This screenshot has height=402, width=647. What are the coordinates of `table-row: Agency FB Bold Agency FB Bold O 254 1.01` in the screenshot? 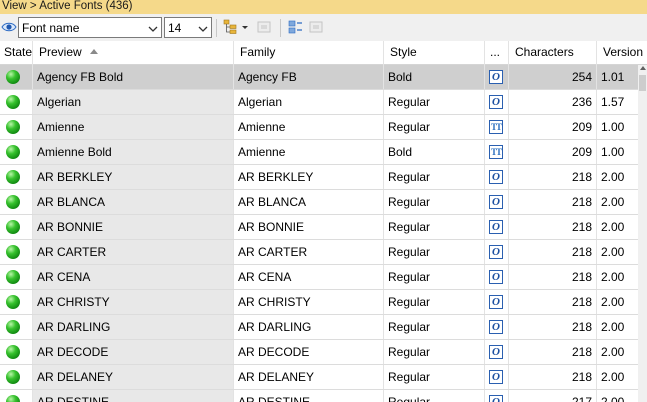 It's located at (319, 77).